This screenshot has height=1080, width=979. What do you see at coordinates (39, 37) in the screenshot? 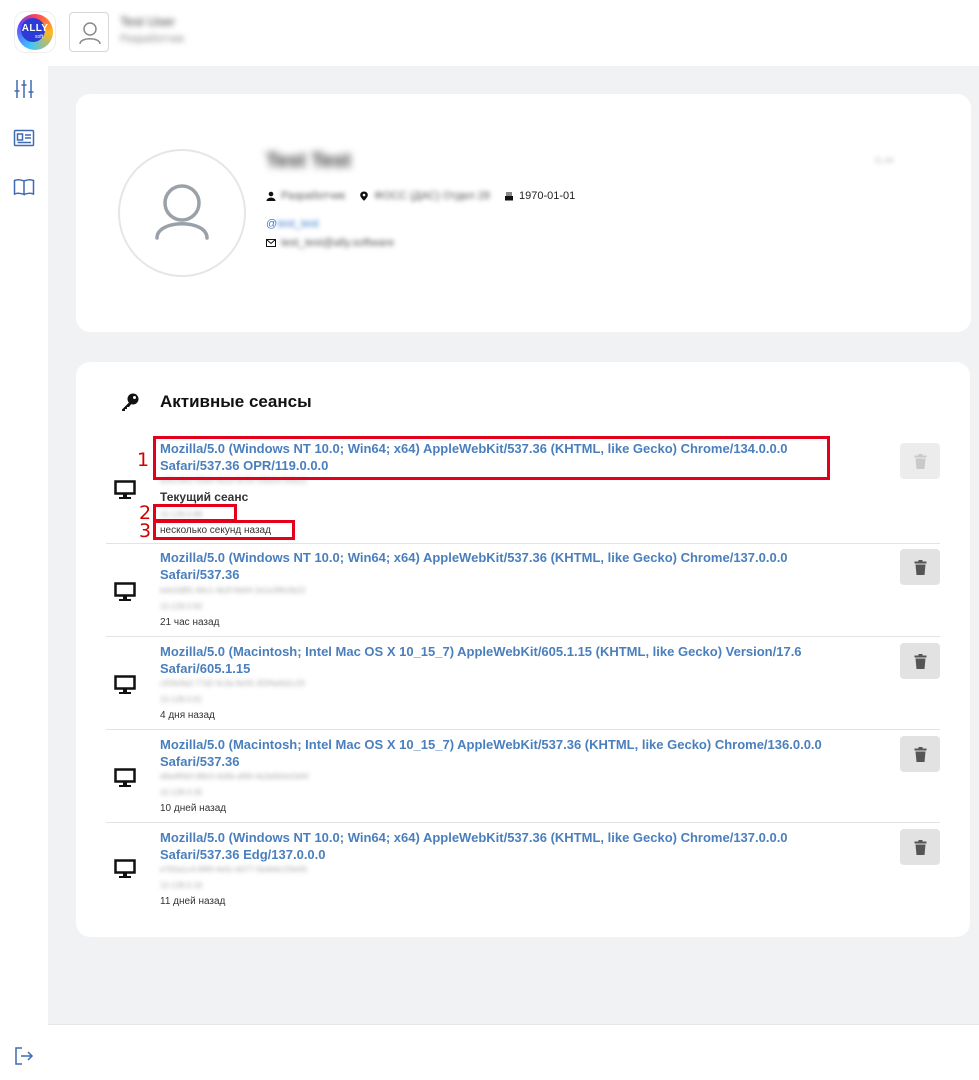
I see `logo-subtext: soft` at bounding box center [39, 37].